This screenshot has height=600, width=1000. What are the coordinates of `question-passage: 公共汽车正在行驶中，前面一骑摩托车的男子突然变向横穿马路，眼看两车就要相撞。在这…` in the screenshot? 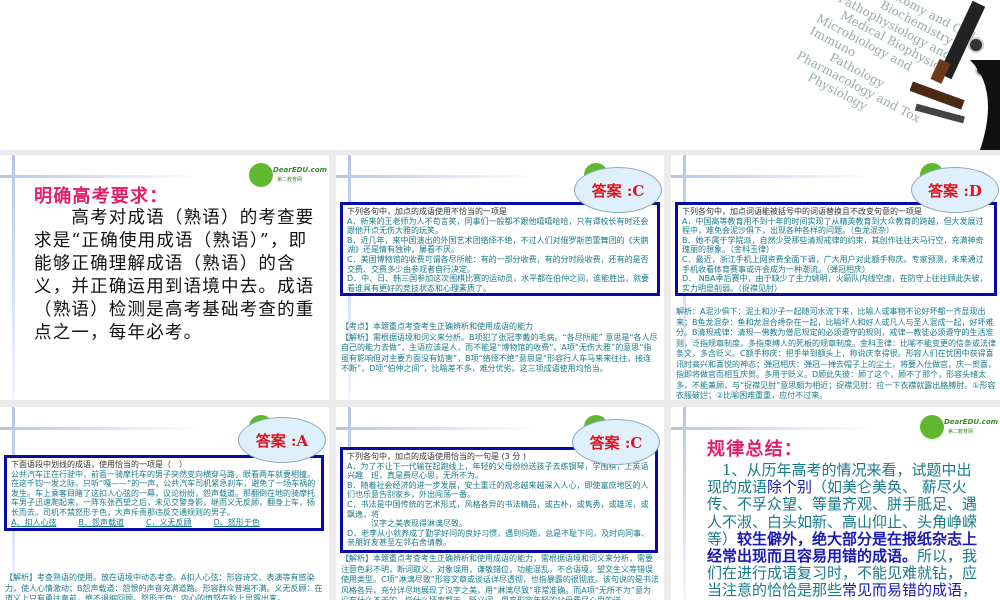 It's located at (163, 493).